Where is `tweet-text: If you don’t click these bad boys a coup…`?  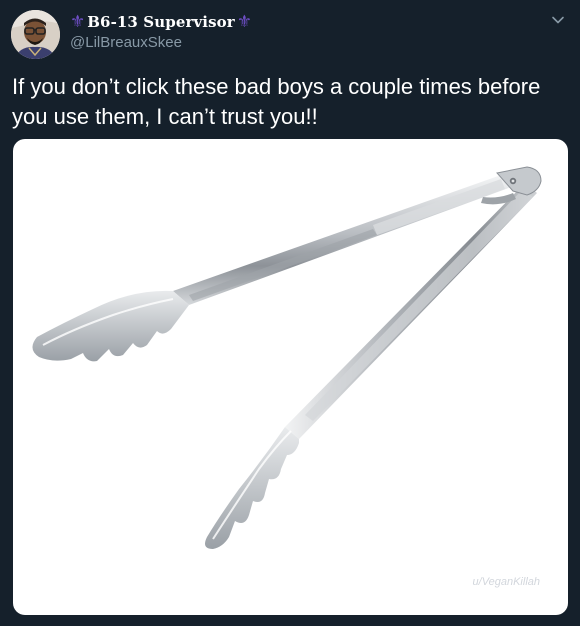
tweet-text: If you don’t click these bad boys a coup… is located at coordinates (276, 101).